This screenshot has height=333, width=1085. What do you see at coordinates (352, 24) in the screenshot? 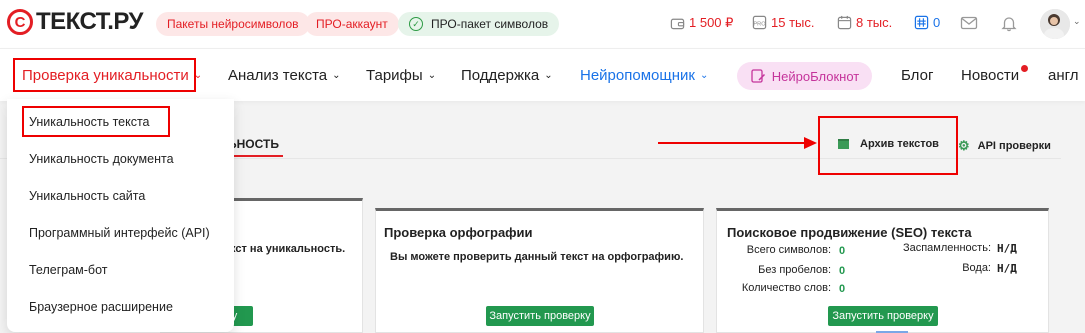
I see `pro-account-pill: ПРО-аккаунт` at bounding box center [352, 24].